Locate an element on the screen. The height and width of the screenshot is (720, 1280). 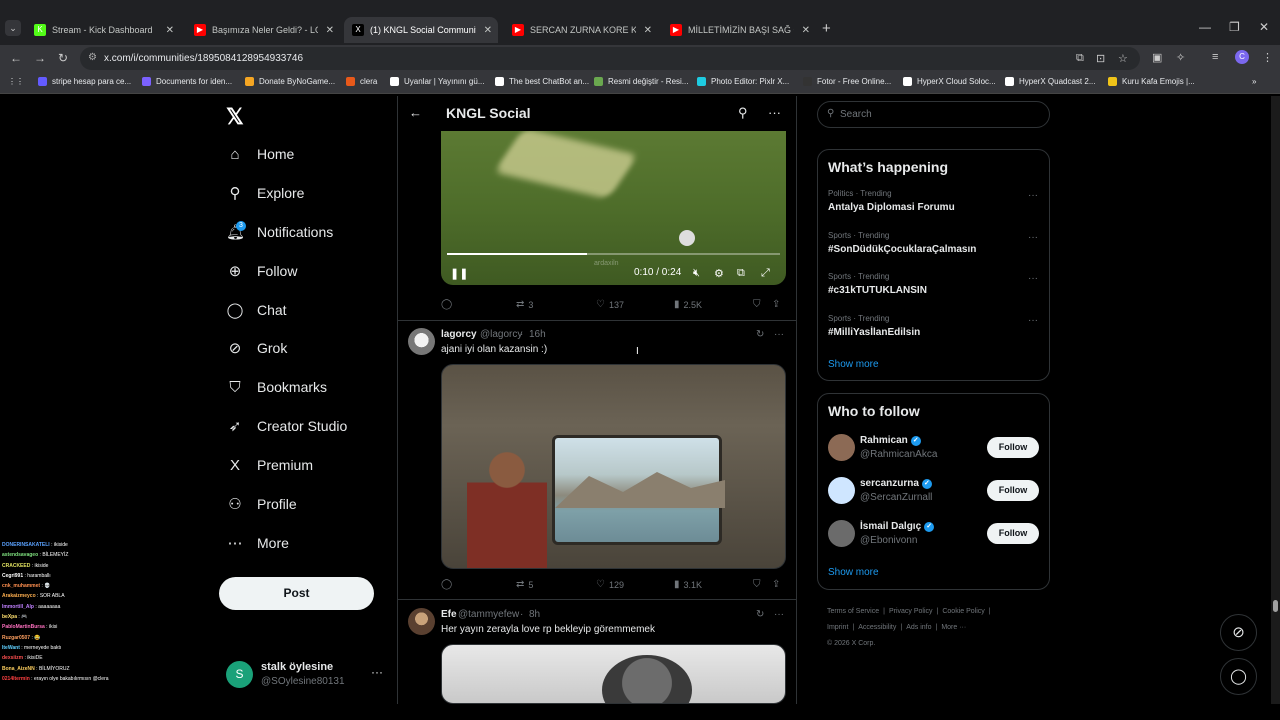
nav-item-profile: ⚇ Profile is located at coordinates (261, 504).